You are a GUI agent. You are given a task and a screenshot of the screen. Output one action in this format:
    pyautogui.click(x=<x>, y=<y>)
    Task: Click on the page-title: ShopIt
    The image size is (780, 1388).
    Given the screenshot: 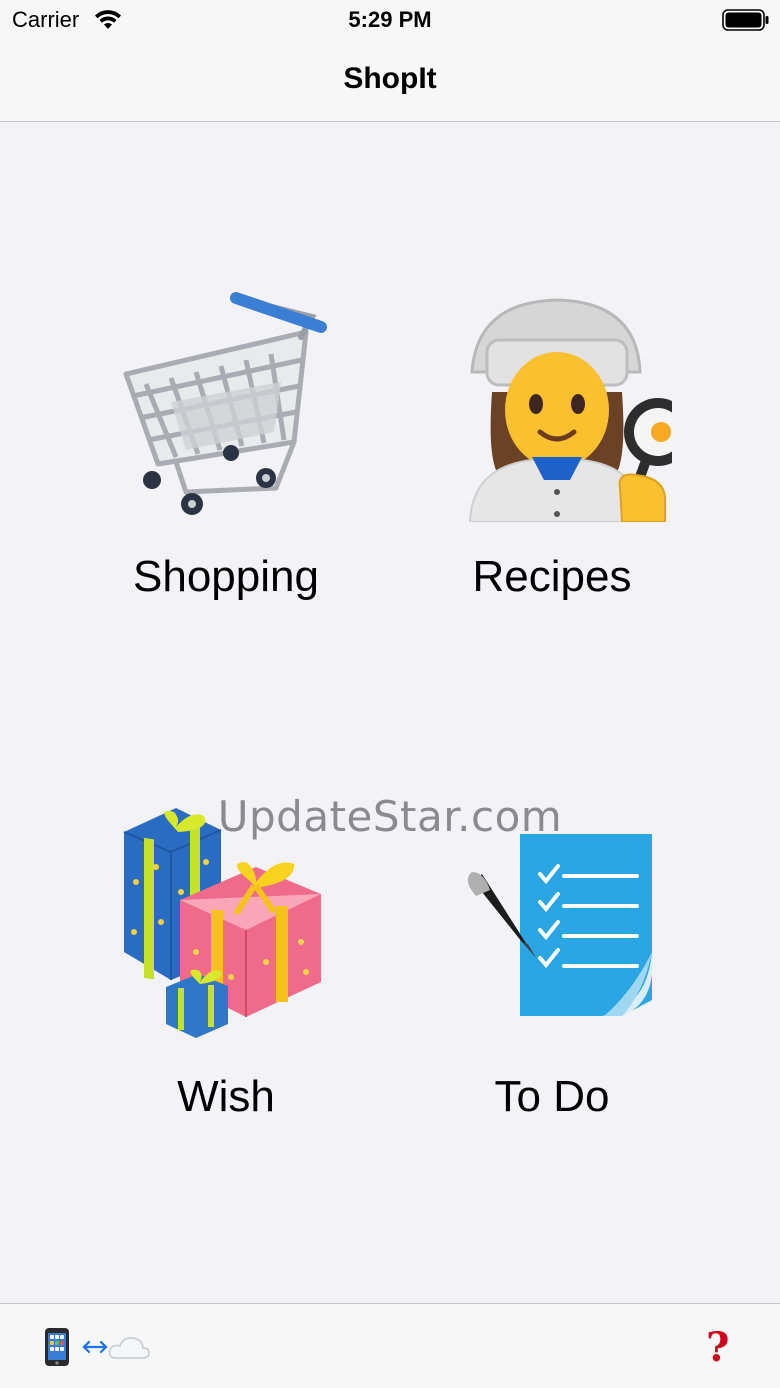 What is the action you would take?
    pyautogui.click(x=390, y=78)
    